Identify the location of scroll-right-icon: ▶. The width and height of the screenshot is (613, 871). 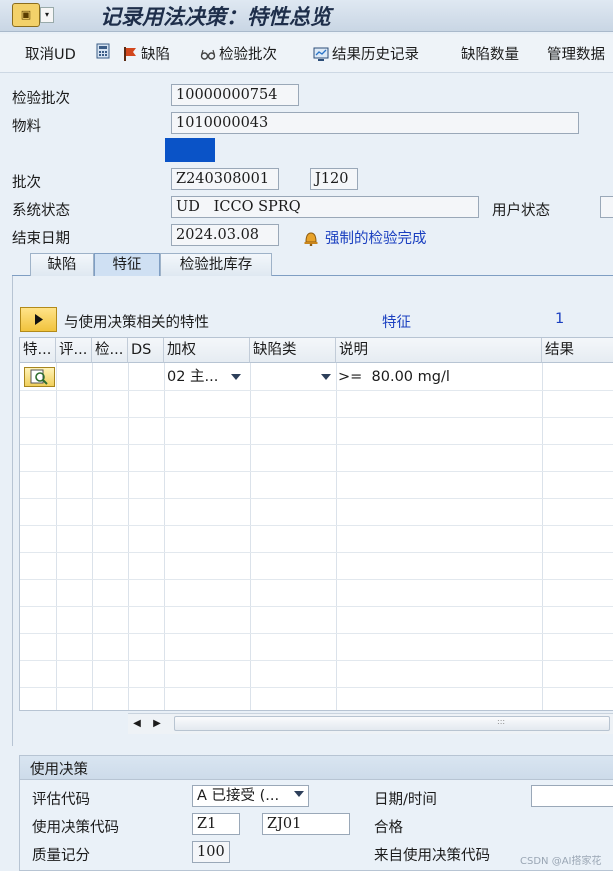
(157, 724).